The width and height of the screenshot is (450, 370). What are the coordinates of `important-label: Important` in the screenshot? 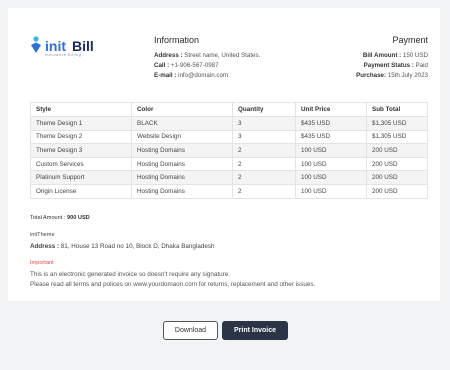 It's located at (42, 263).